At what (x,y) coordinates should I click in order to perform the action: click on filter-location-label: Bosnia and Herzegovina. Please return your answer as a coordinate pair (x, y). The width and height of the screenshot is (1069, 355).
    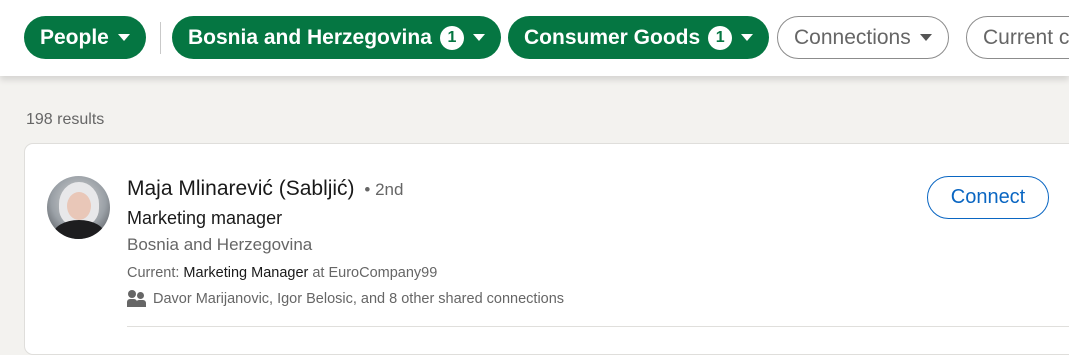
    Looking at the image, I should click on (310, 37).